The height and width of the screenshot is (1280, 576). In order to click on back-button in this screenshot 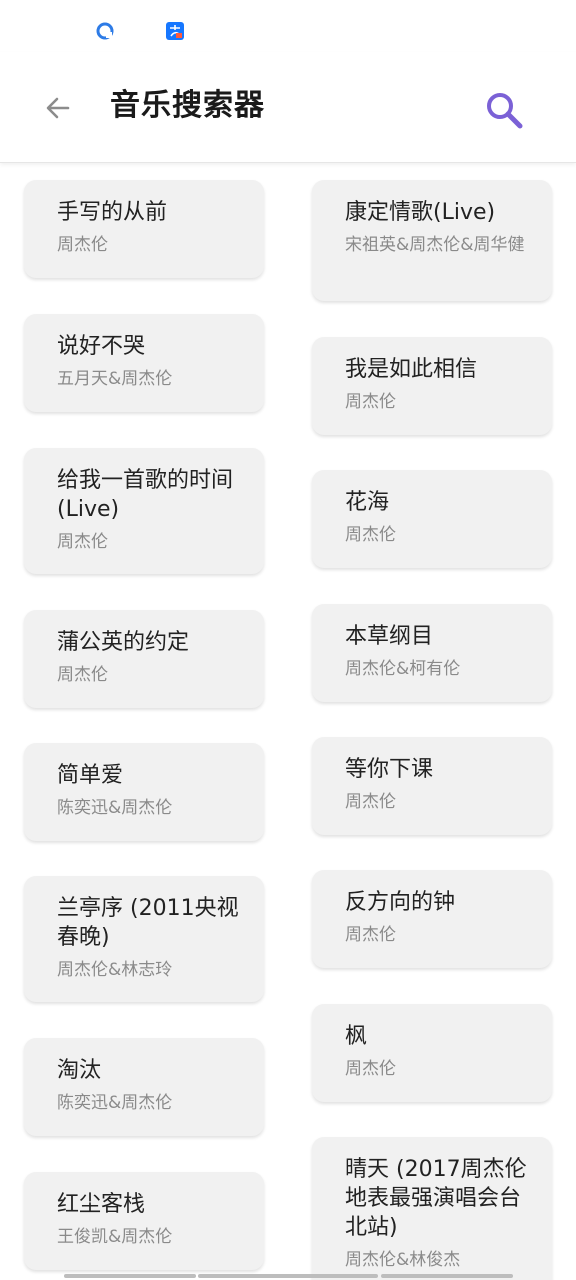, I will do `click(58, 108)`.